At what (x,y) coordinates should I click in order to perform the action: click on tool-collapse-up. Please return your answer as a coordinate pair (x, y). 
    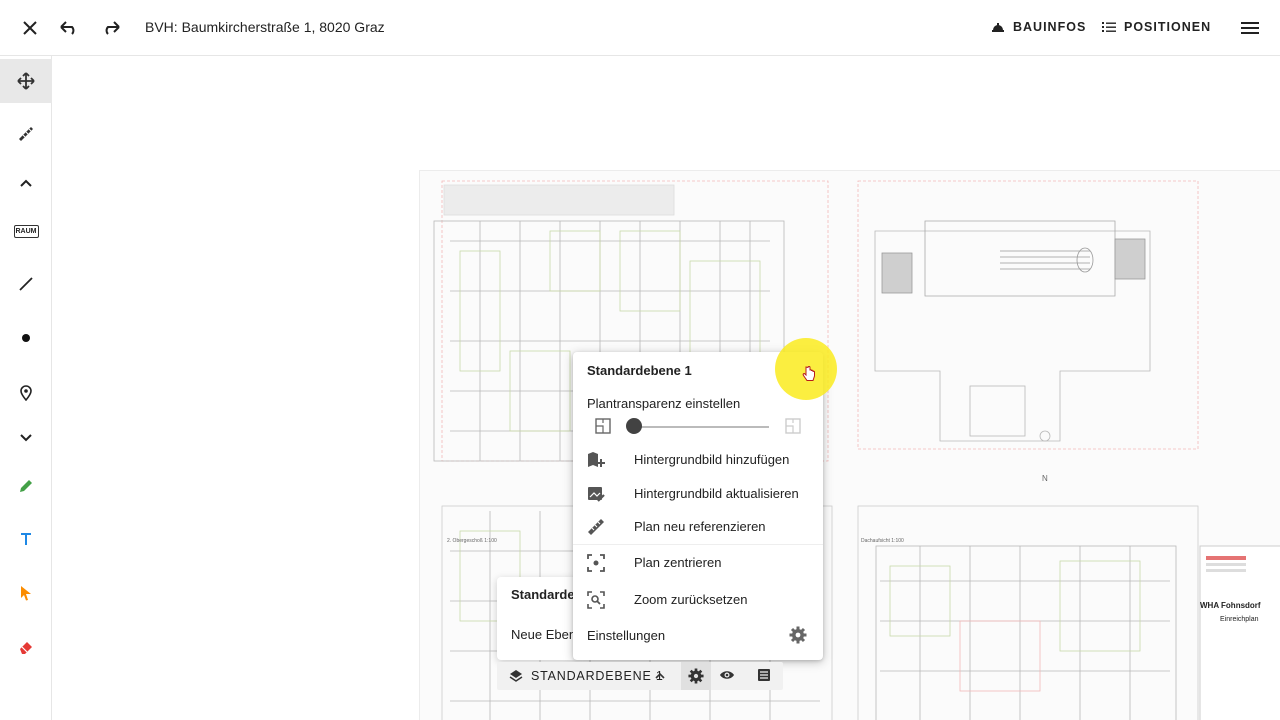
    Looking at the image, I should click on (26, 183).